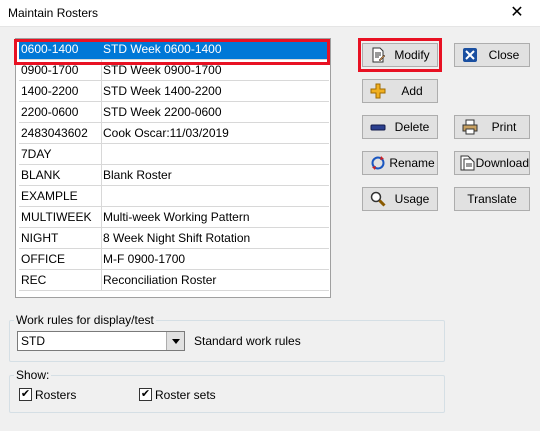 Image resolution: width=540 pixels, height=431 pixels. Describe the element at coordinates (378, 127) in the screenshot. I see `minus-icon` at that location.